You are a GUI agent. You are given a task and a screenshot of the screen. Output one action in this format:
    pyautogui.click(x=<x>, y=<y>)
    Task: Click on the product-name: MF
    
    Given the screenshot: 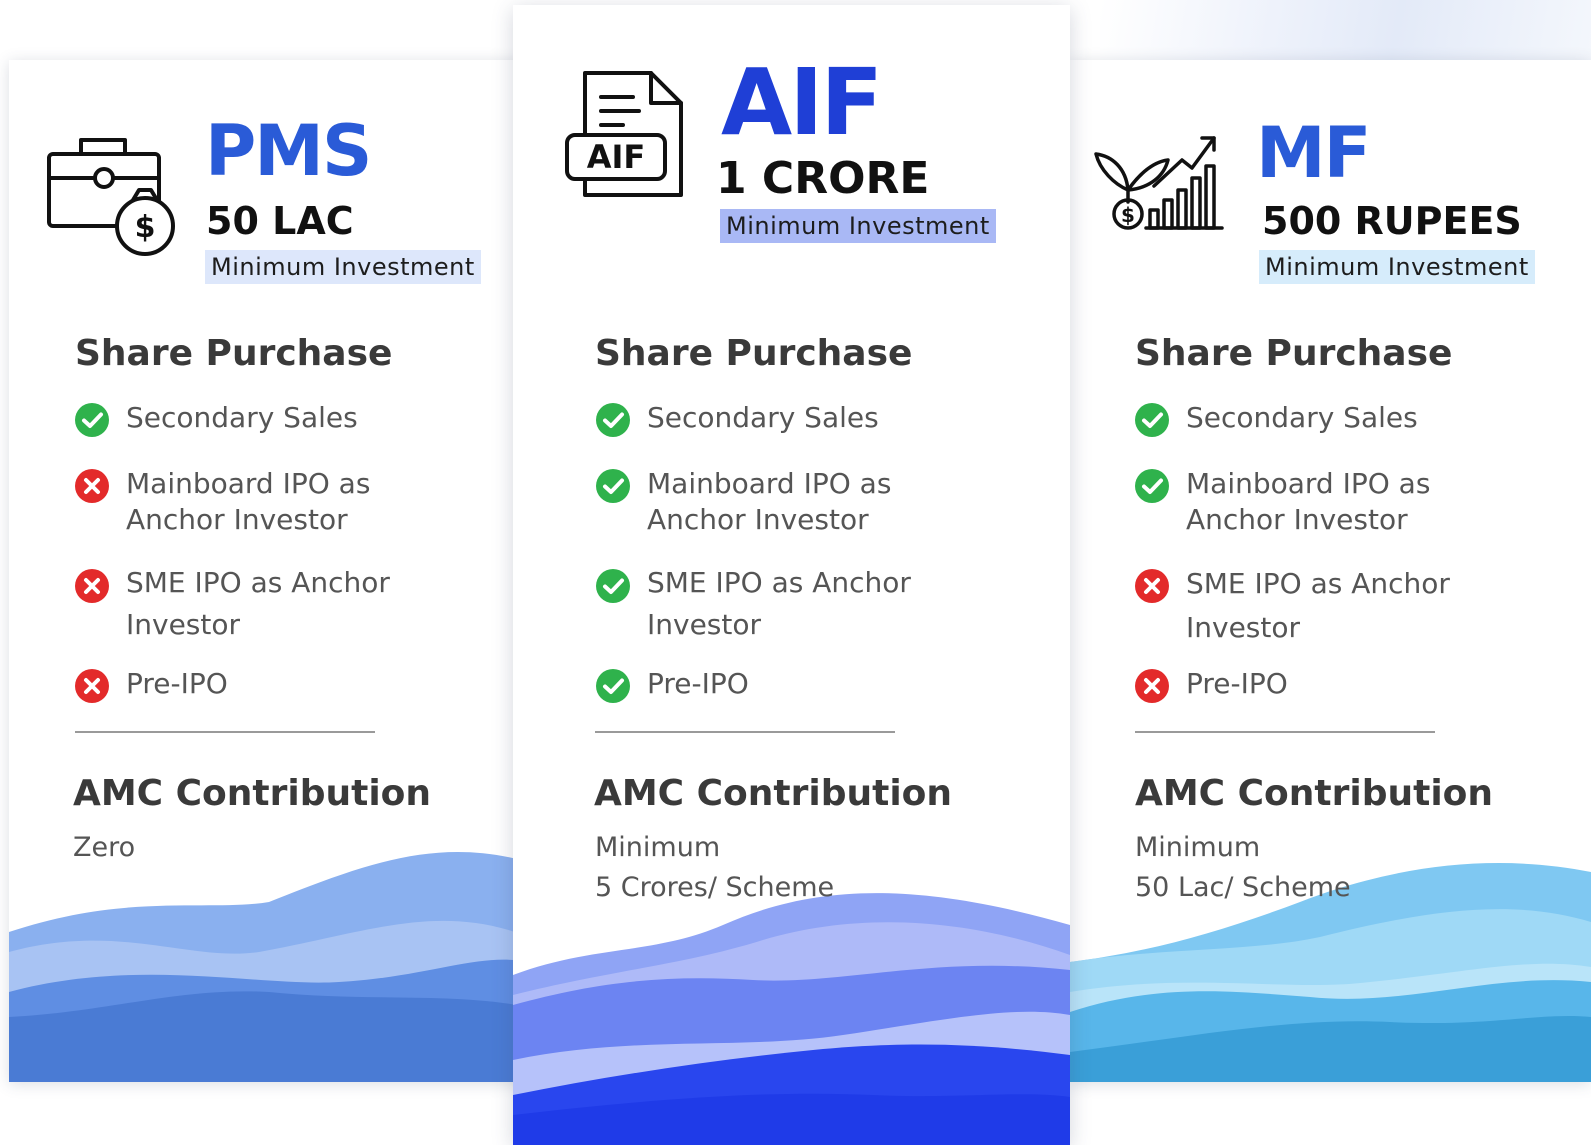 What is the action you would take?
    pyautogui.click(x=1313, y=153)
    